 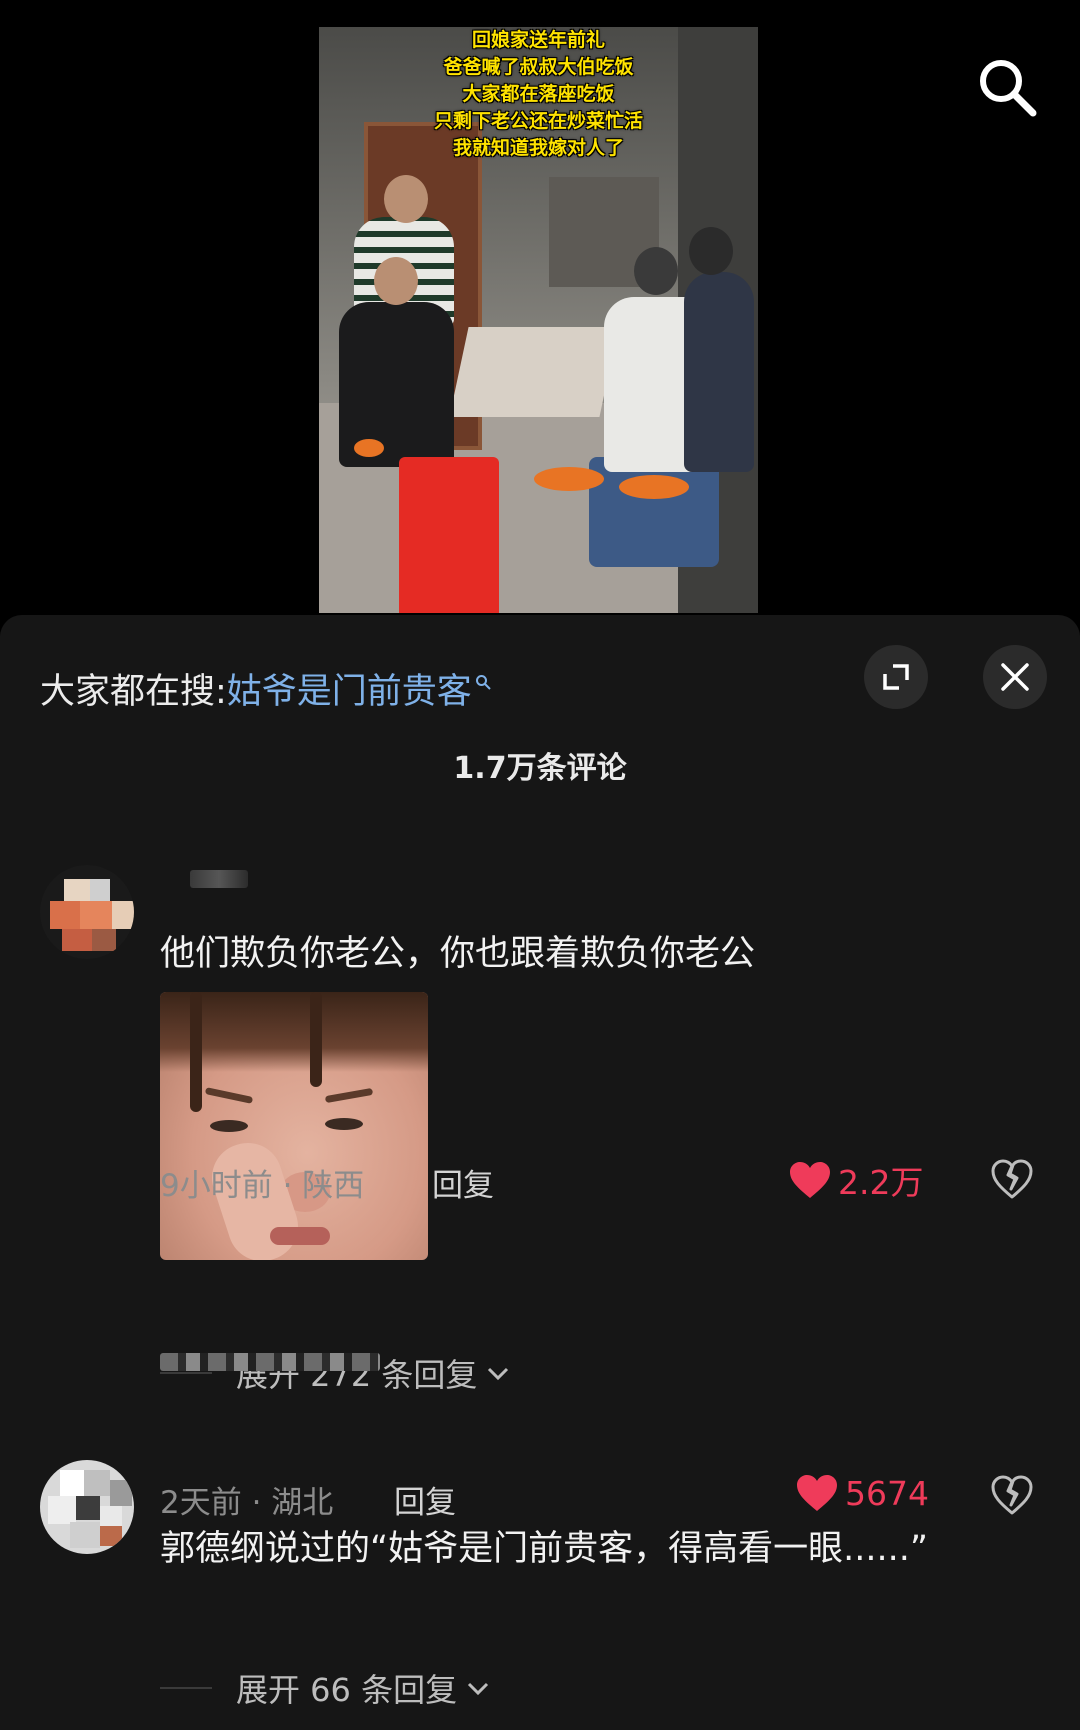 What do you see at coordinates (458, 954) in the screenshot?
I see `comment-text: 他们欺负你老公，你也跟着欺负你老公` at bounding box center [458, 954].